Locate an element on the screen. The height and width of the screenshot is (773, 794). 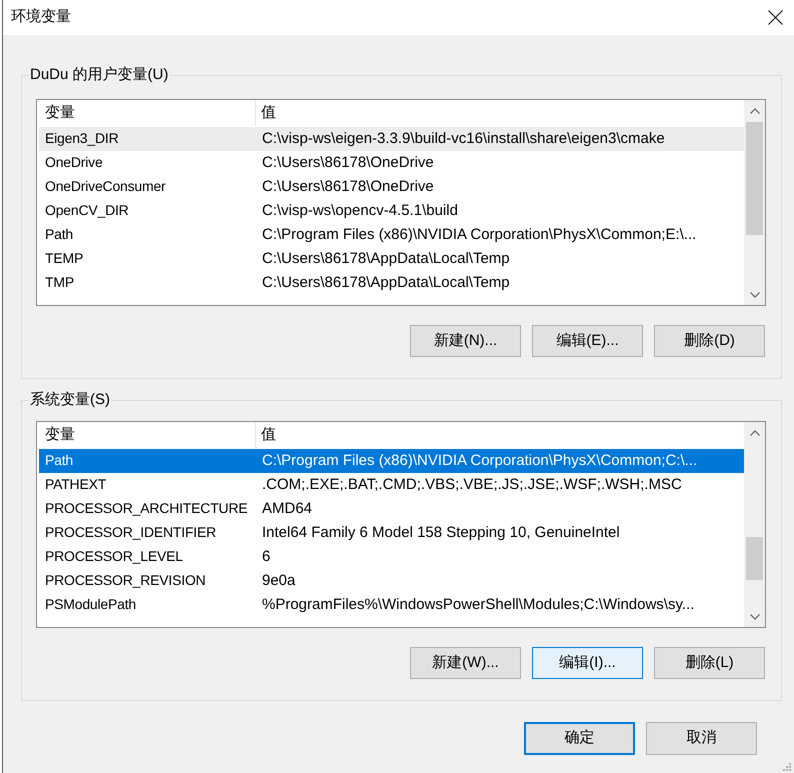
dialog-button: 删除(D) is located at coordinates (709, 341).